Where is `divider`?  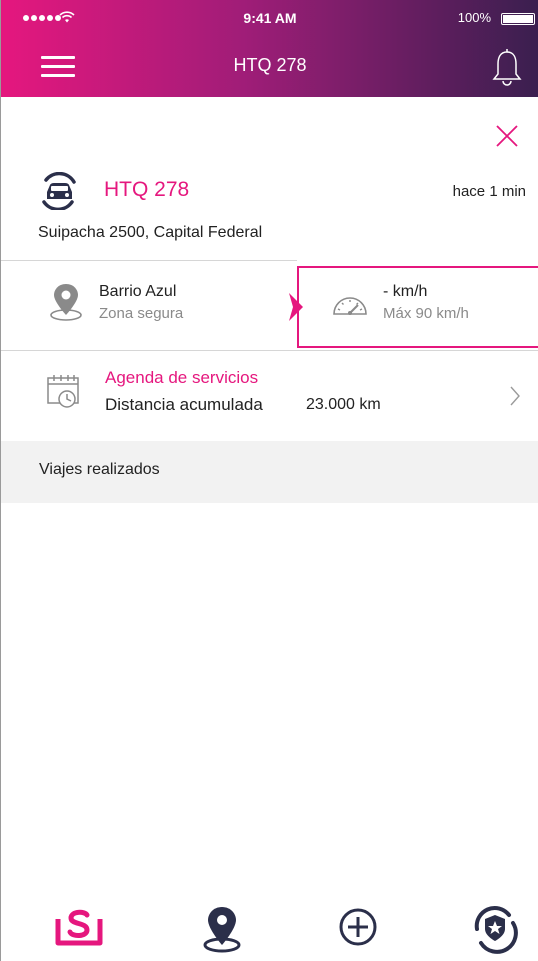 divider is located at coordinates (149, 260).